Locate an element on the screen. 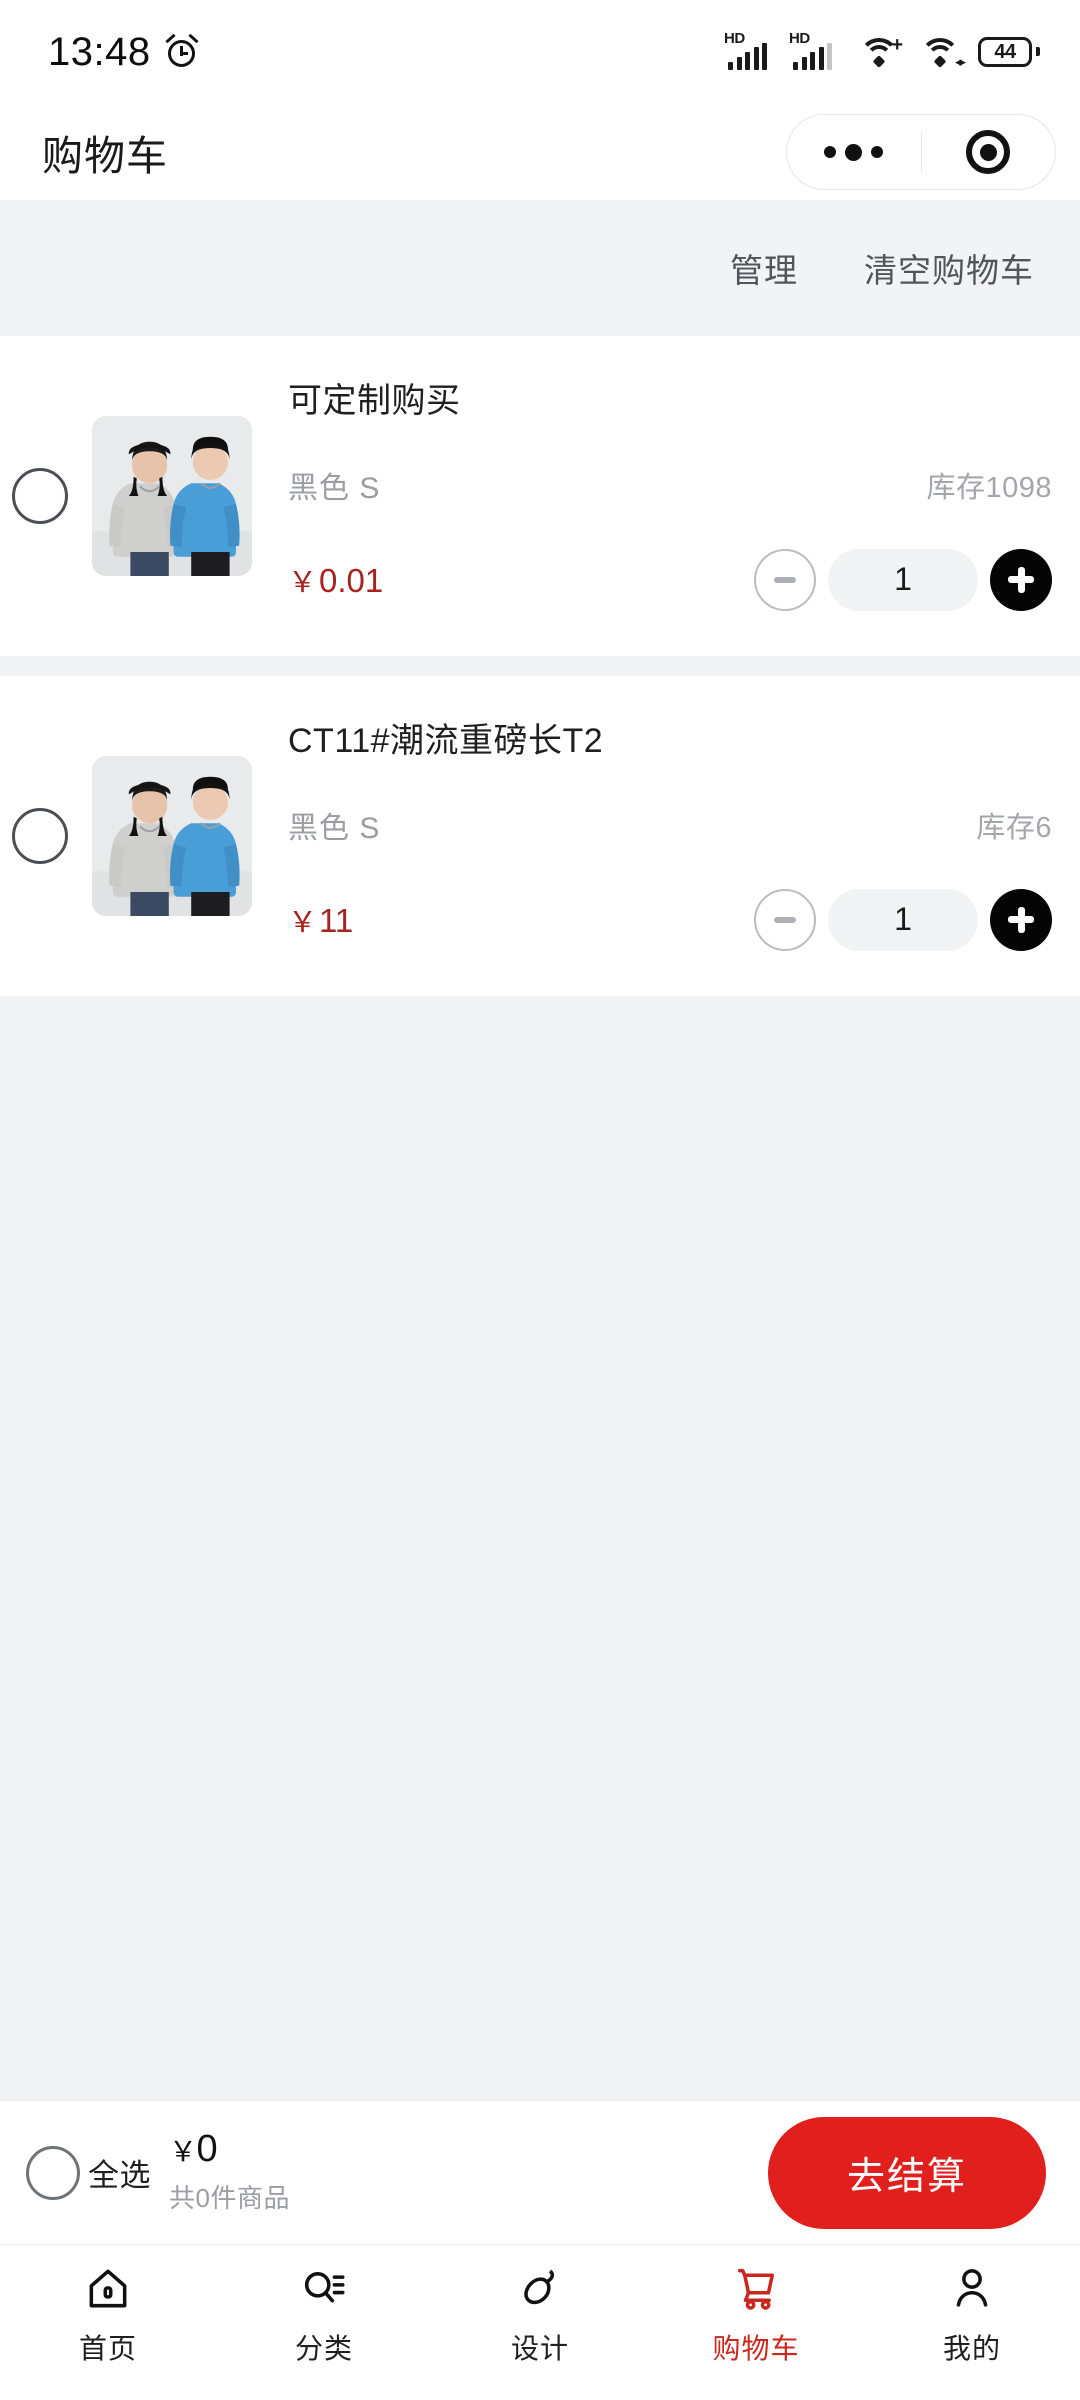  cart-item-row: CT11#潮流重磅长T2 黑色 S 库存6 ￥11 1 is located at coordinates (540, 836).